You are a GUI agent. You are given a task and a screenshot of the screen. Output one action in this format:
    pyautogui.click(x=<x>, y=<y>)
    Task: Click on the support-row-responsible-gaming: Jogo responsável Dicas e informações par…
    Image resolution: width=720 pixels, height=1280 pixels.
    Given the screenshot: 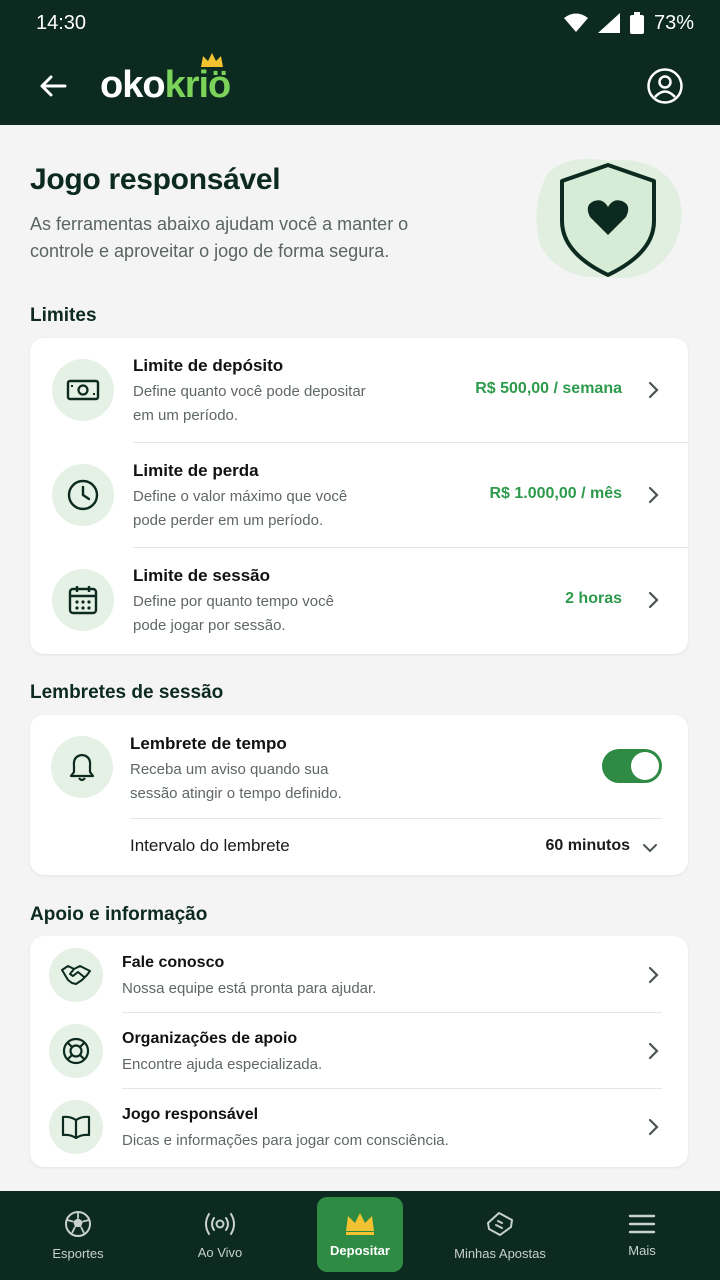 What is the action you would take?
    pyautogui.click(x=359, y=1126)
    